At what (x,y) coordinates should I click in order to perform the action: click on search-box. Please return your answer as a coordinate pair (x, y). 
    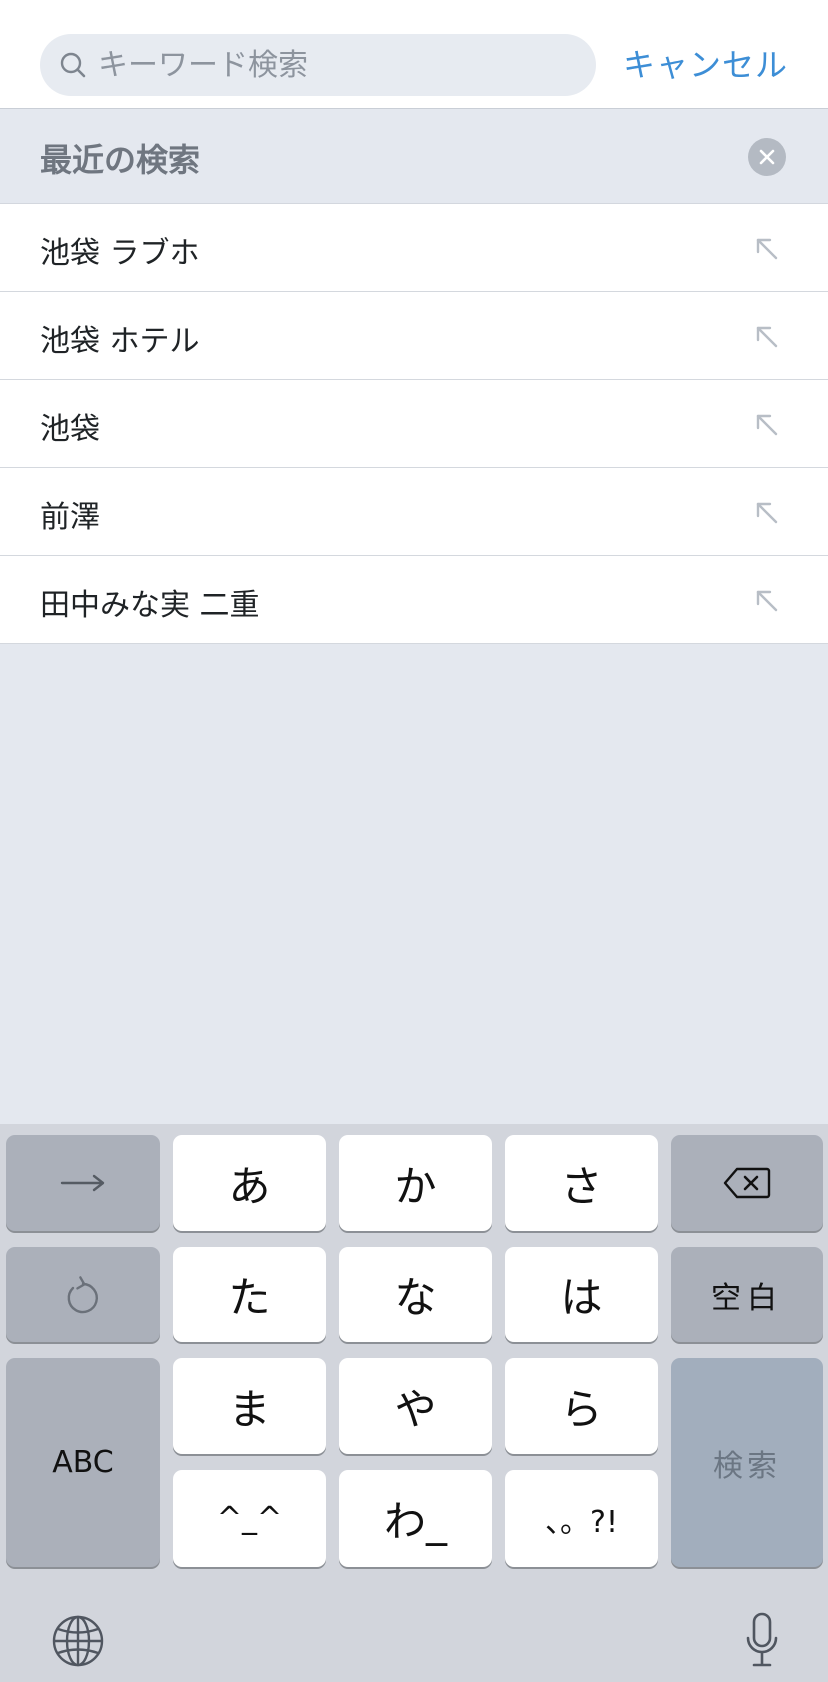
    Looking at the image, I should click on (318, 65).